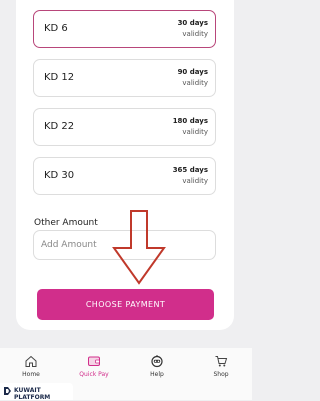 This screenshot has height=401, width=320. I want to click on plan-option-kd30: KD 30 365 days validity, so click(124, 176).